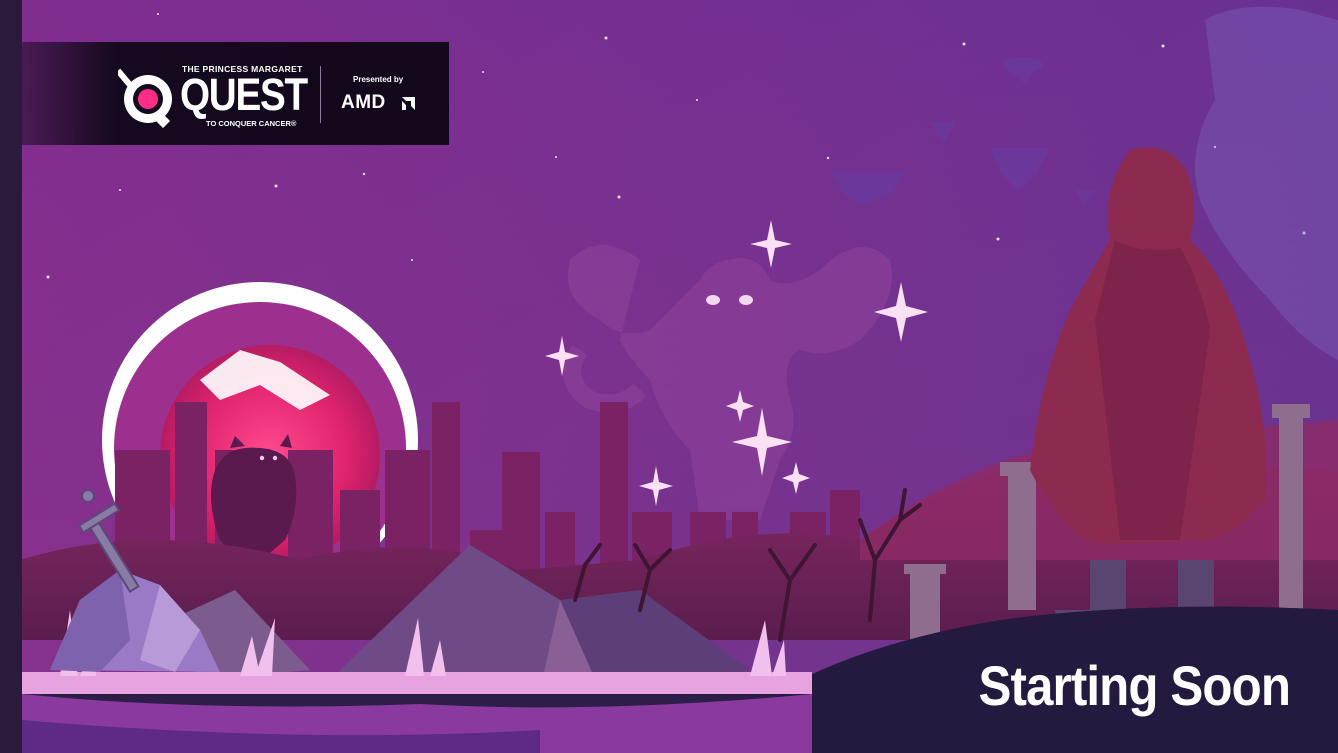  Describe the element at coordinates (363, 102) in the screenshot. I see `sponsor-name: AMD` at that location.